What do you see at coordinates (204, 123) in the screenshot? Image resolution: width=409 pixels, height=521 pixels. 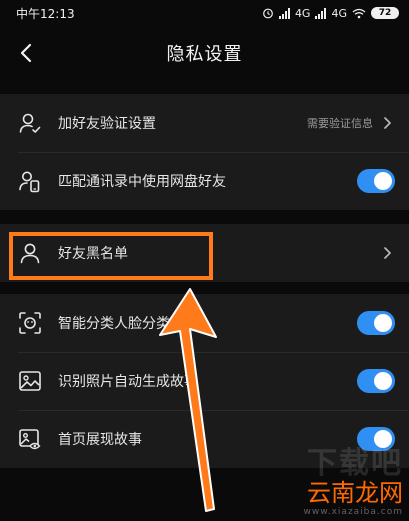 I see `friend-verification-row: 加好友验证设置 需要验证信息` at bounding box center [204, 123].